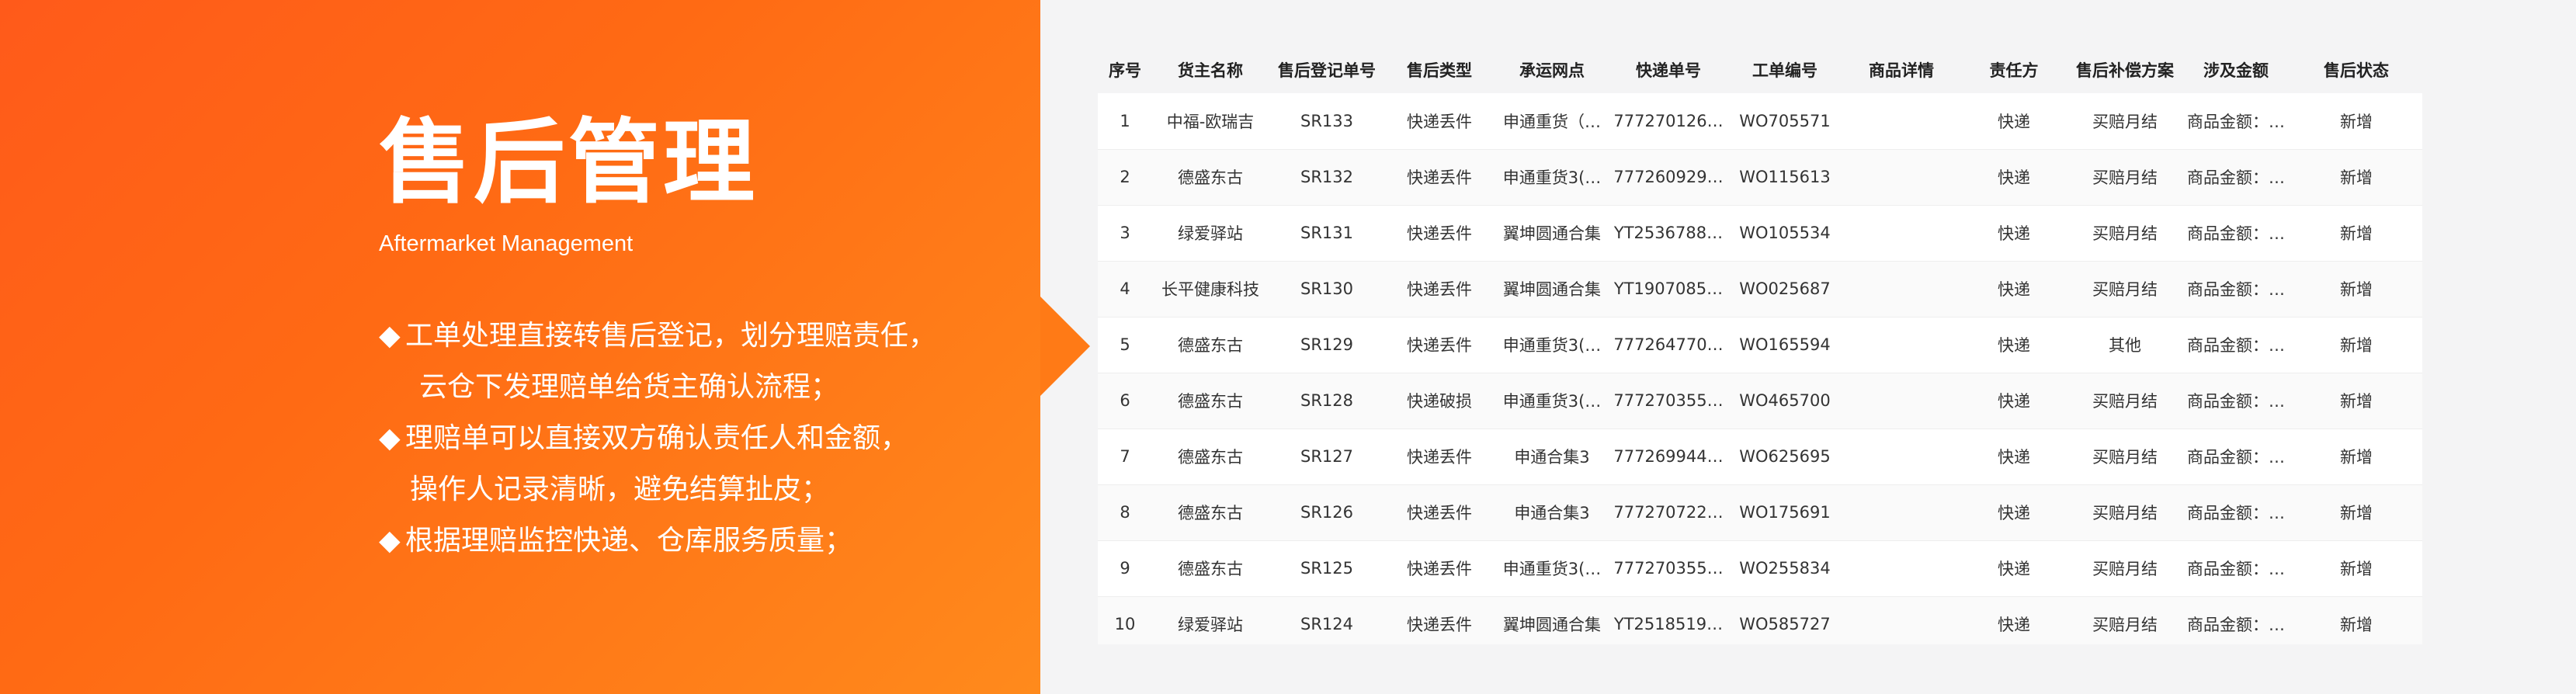  I want to click on cell-sr-number: SR125, so click(1327, 568).